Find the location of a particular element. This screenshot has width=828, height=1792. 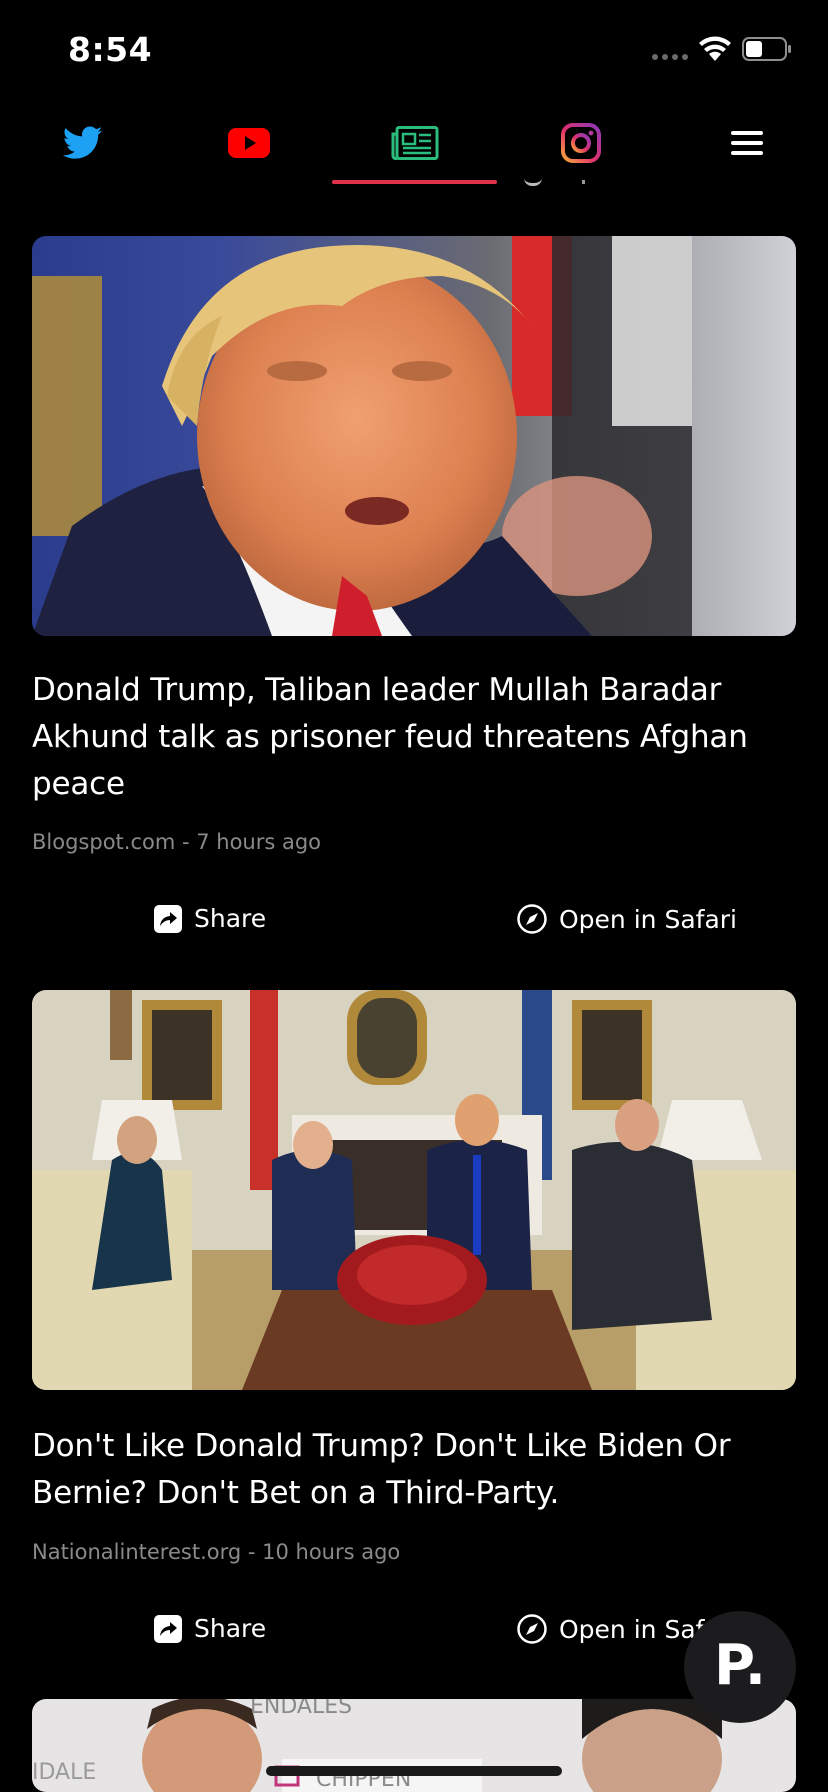

event-photo: ENDALES IDALE CHIPPEN is located at coordinates (414, 1745).